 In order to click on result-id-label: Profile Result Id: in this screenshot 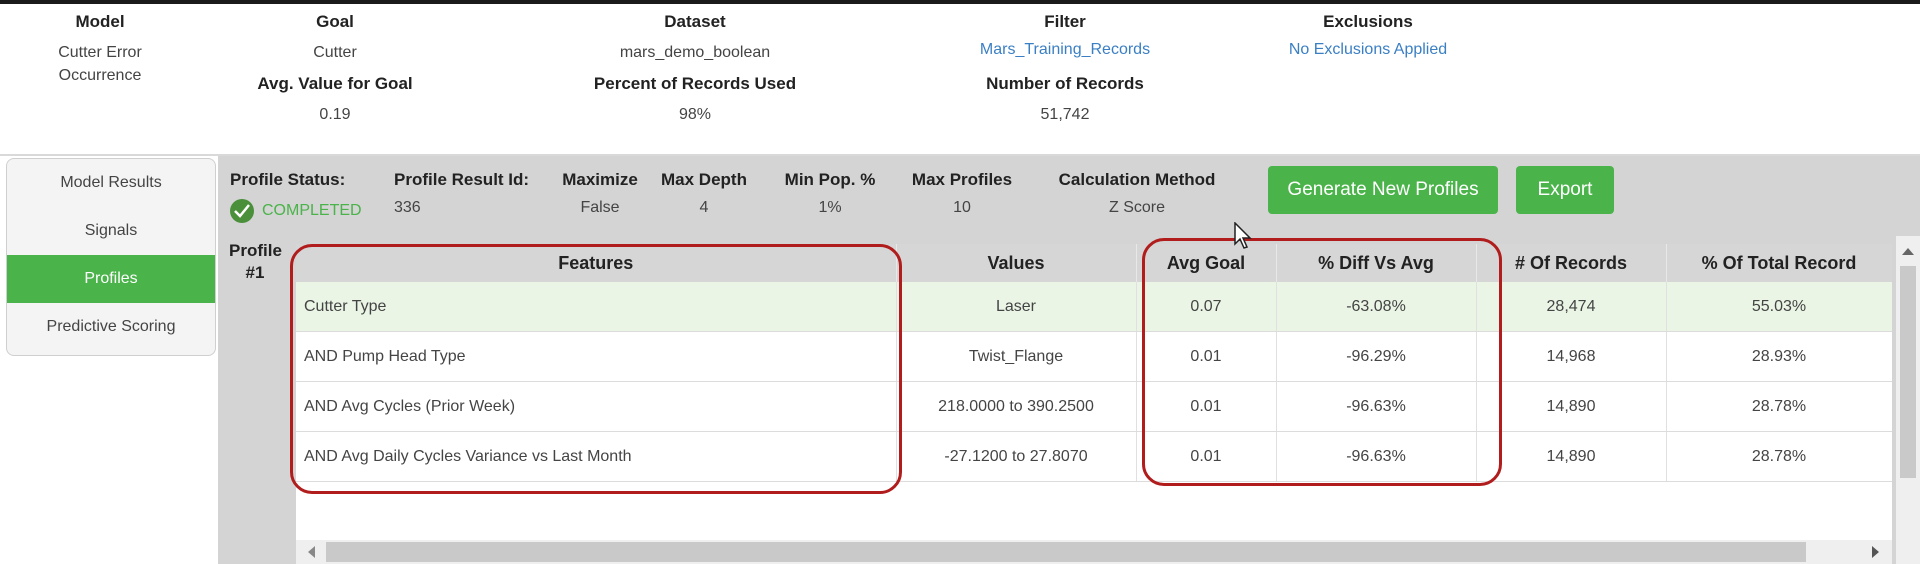, I will do `click(462, 179)`.